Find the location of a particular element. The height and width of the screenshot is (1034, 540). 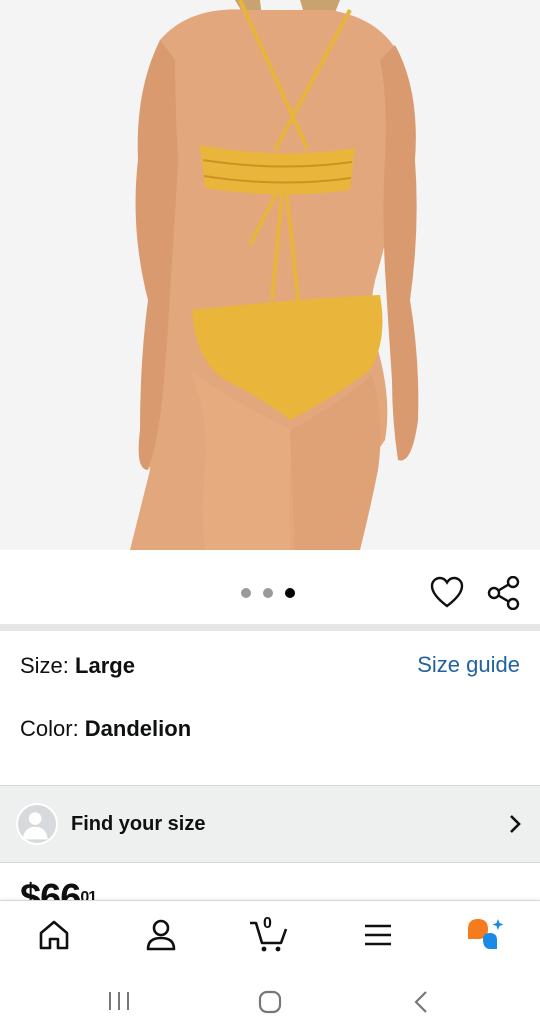

system-navigation-bar is located at coordinates (270, 1002).